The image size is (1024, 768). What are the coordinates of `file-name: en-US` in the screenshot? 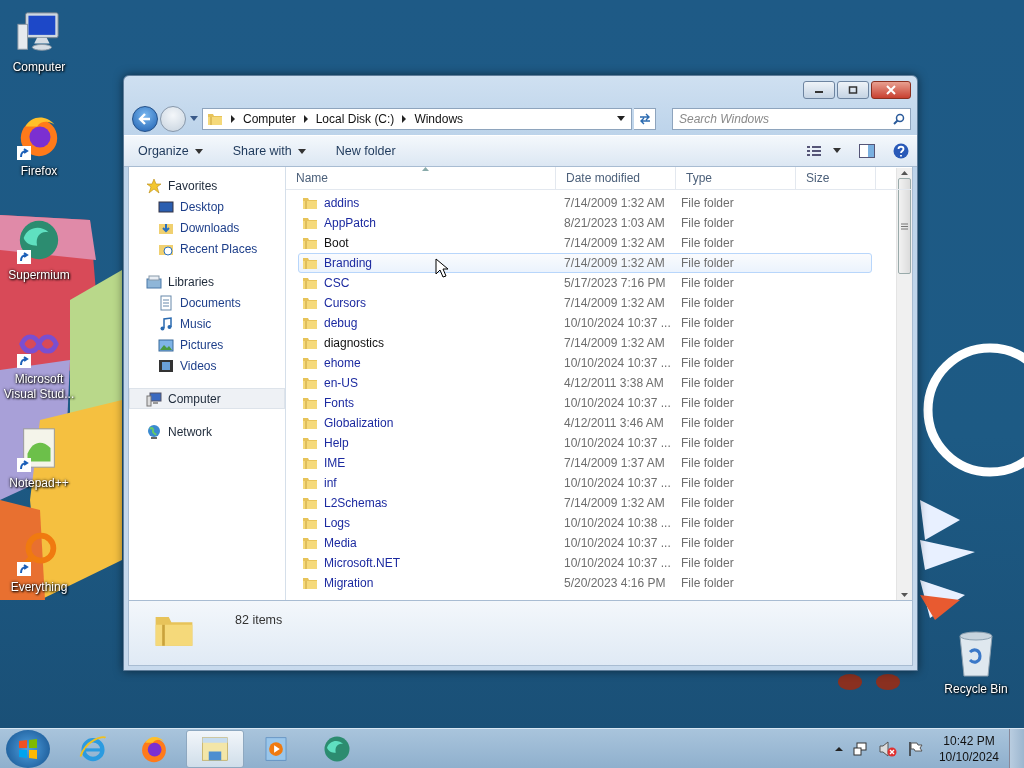 It's located at (341, 383).